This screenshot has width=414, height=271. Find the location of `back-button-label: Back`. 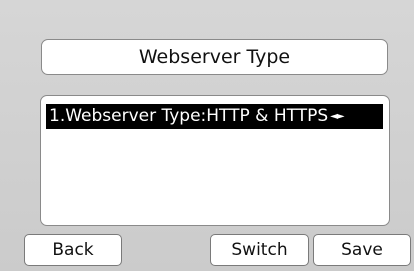

back-button-label: Back is located at coordinates (73, 250).